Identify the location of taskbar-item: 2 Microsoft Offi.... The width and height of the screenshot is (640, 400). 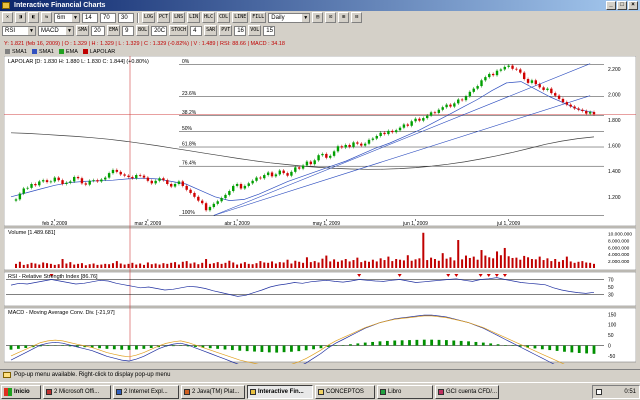
(77, 391).